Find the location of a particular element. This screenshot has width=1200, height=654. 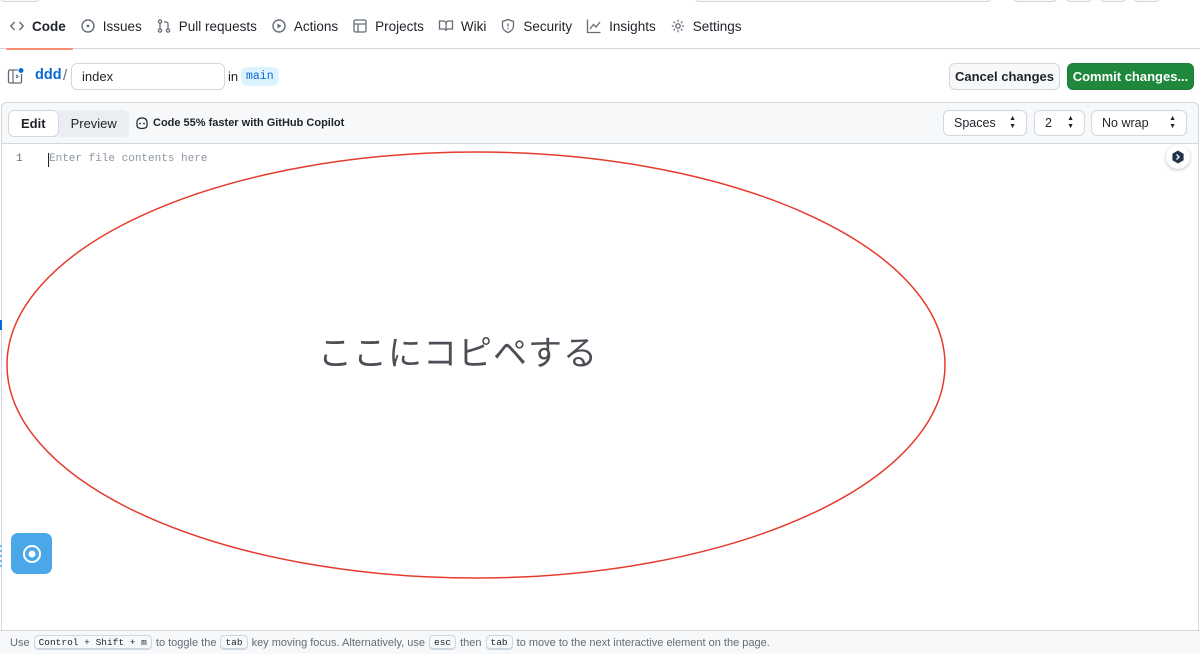

tab-pull-requests: Pull requests is located at coordinates (210, 26).